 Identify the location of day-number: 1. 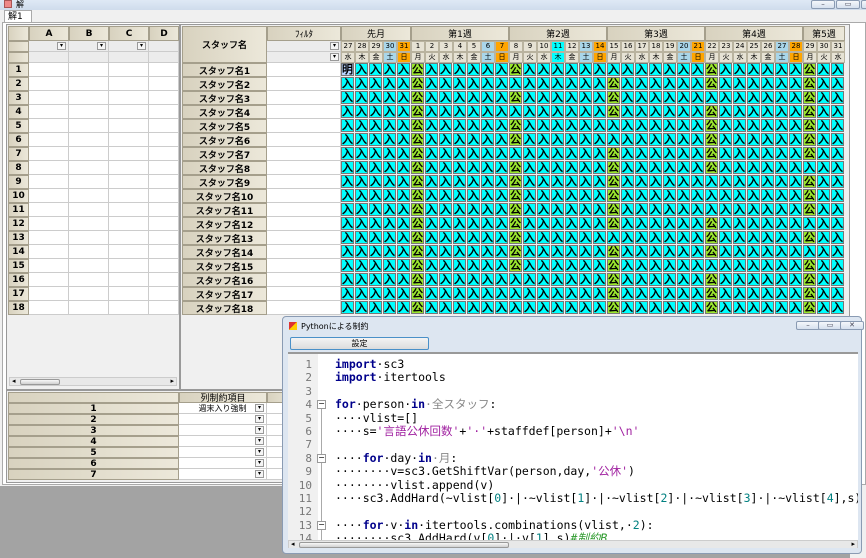
(418, 46).